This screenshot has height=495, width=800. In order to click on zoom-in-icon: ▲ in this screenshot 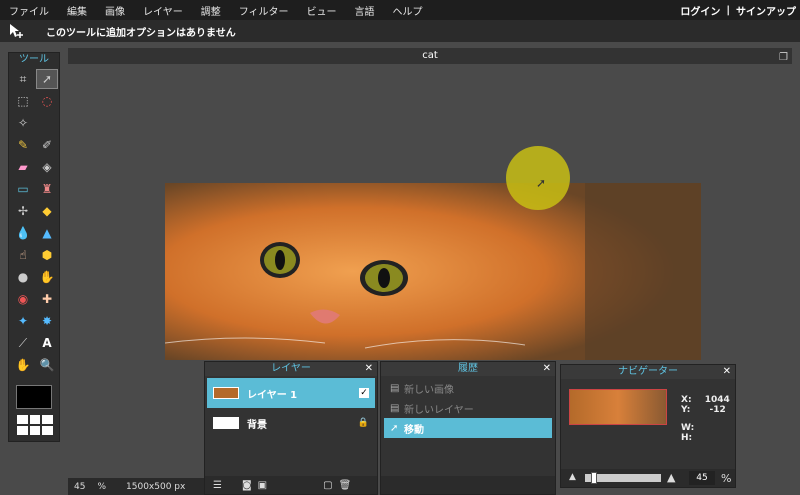, I will do `click(671, 477)`.